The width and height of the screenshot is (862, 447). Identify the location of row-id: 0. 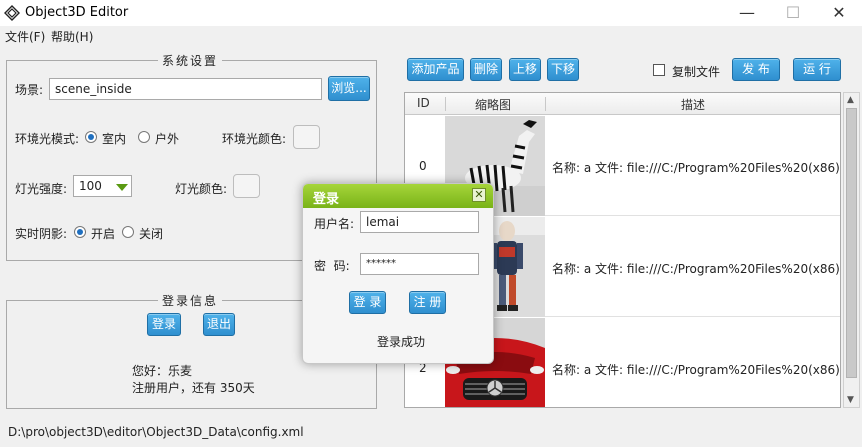
(423, 166).